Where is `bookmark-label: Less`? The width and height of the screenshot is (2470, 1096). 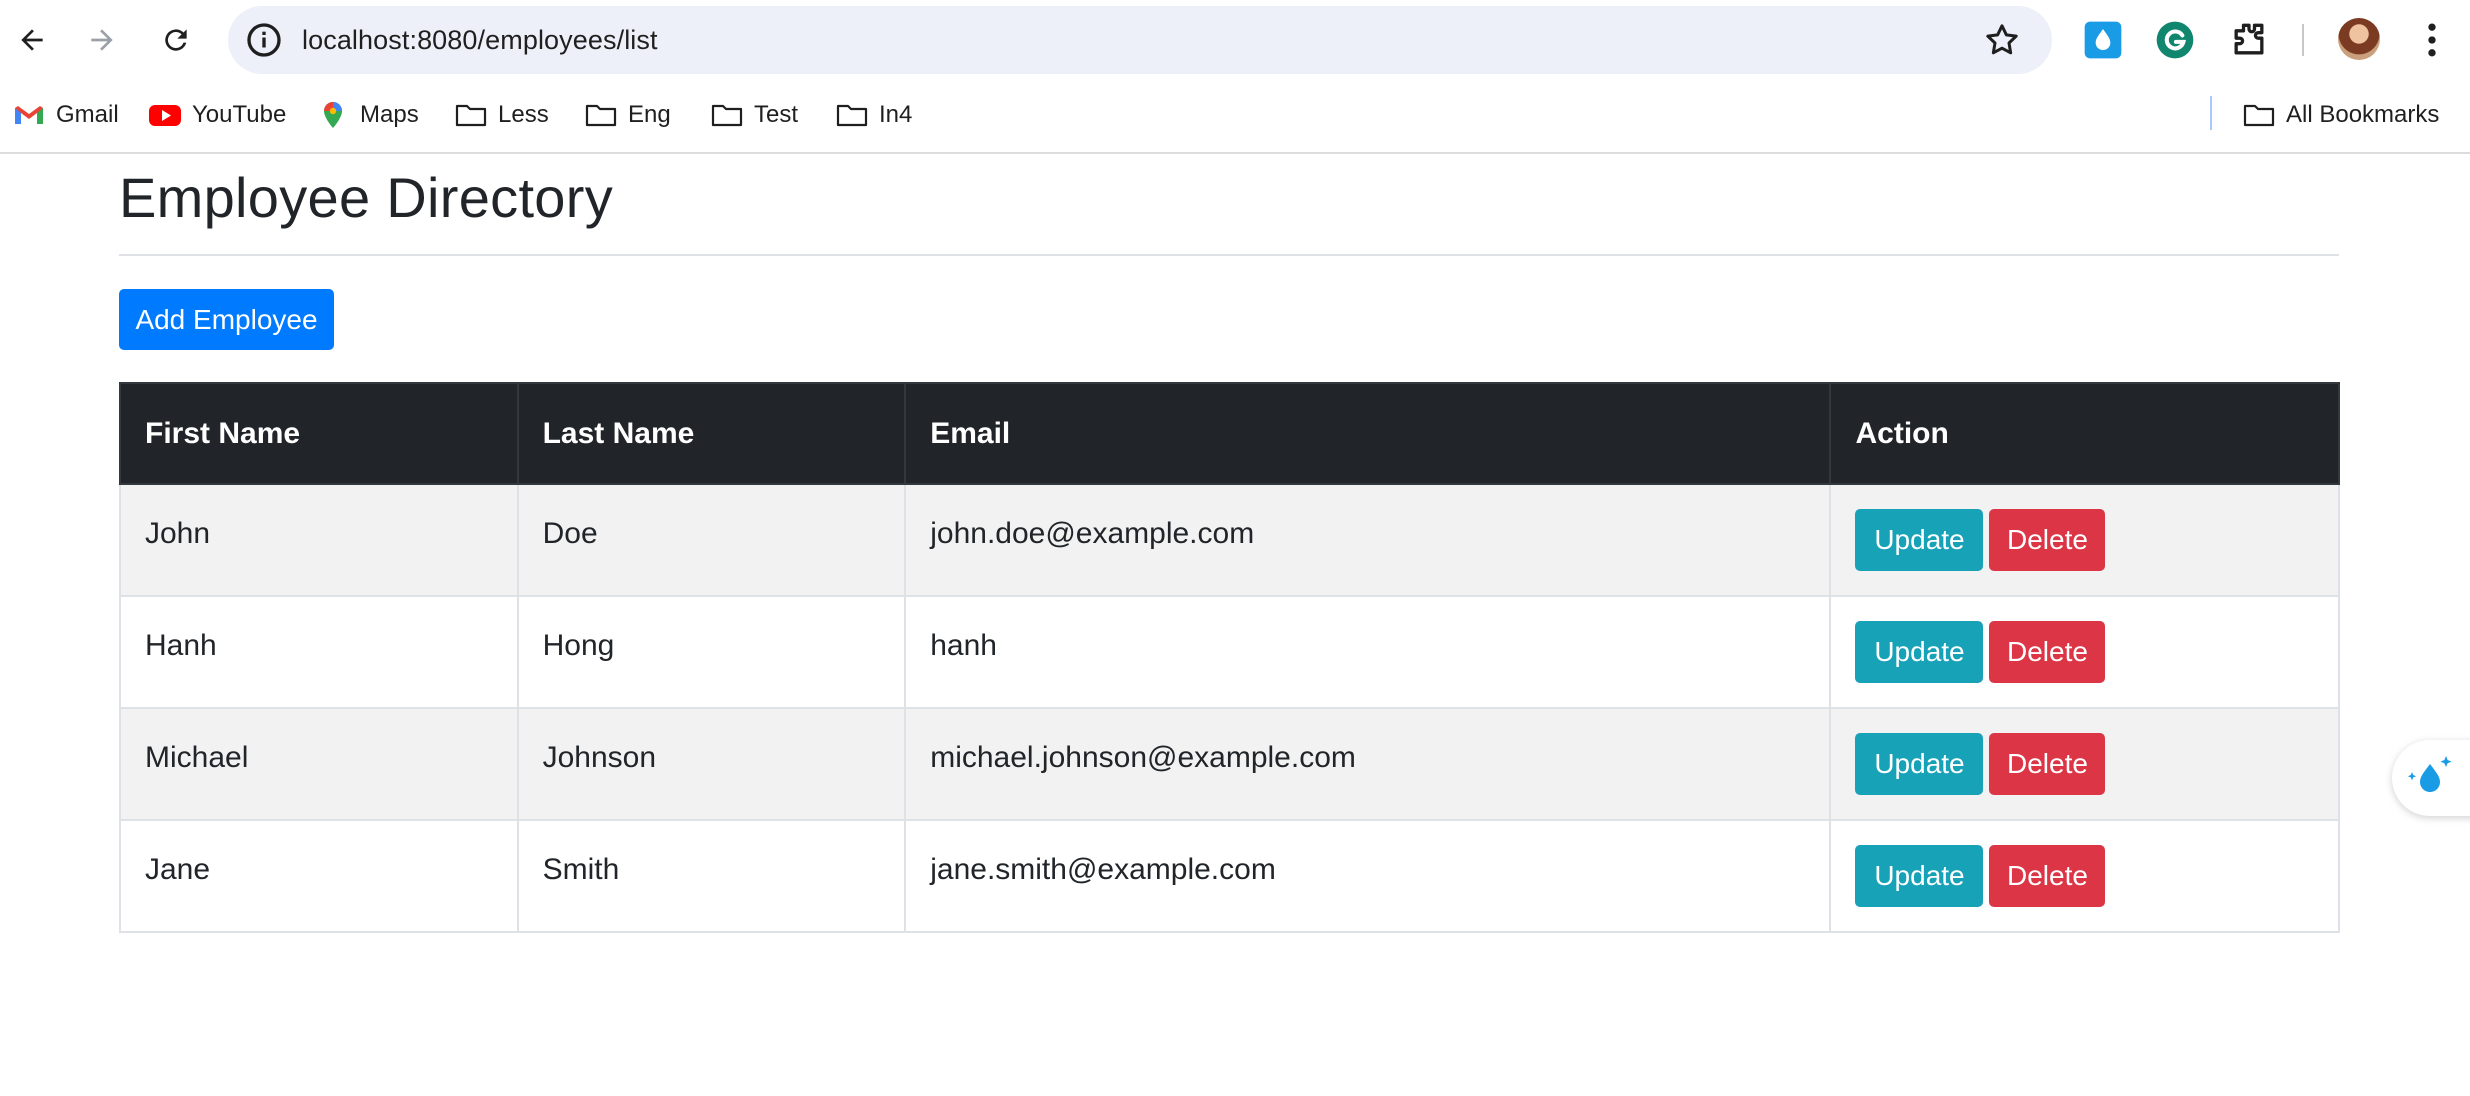 bookmark-label: Less is located at coordinates (523, 114).